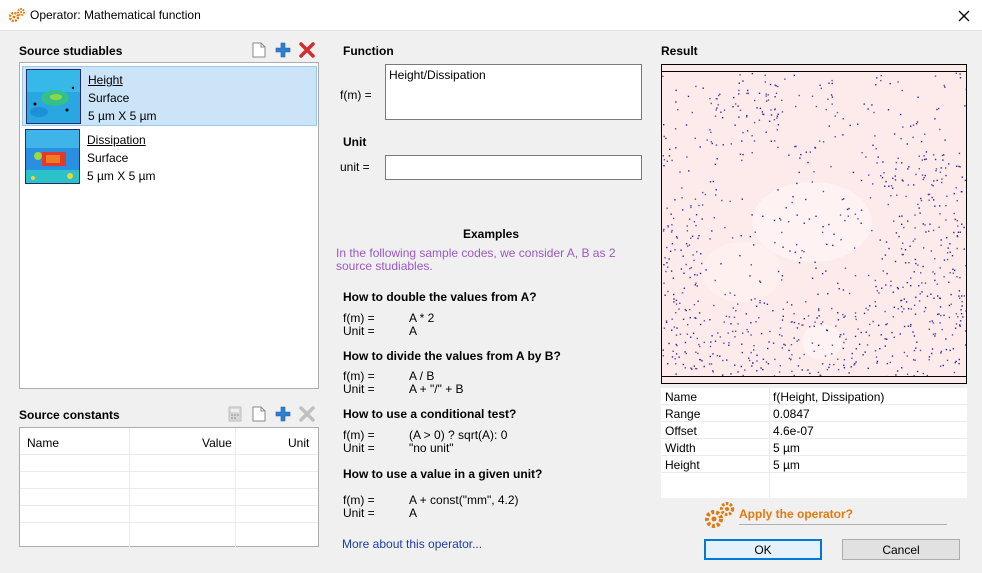  I want to click on remove-studiable-button, so click(307, 50).